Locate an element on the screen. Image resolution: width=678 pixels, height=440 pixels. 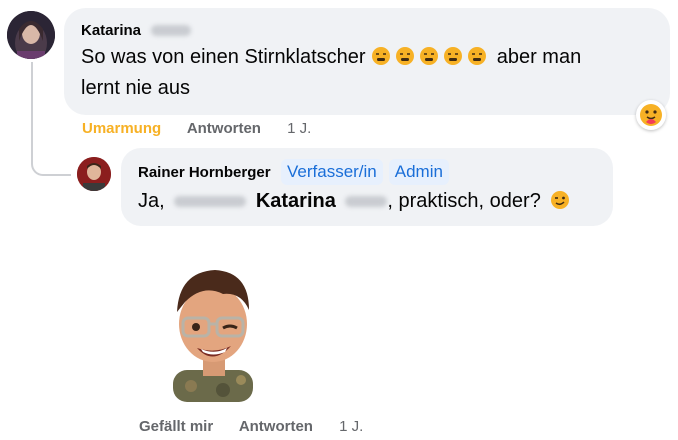
mention-katarina: Katarina is located at coordinates (296, 201).